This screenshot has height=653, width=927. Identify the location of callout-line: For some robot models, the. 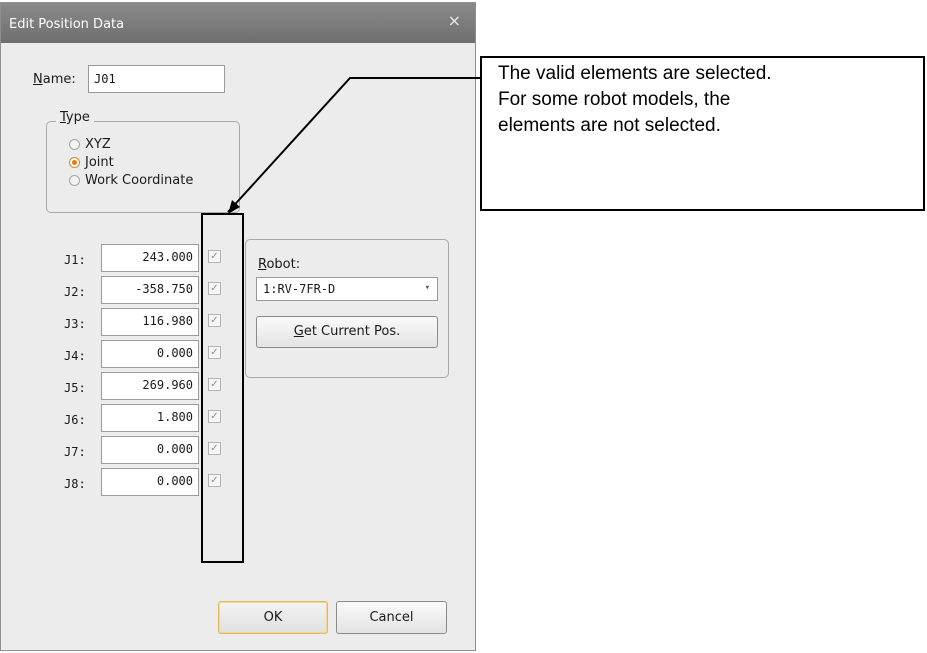
(614, 99).